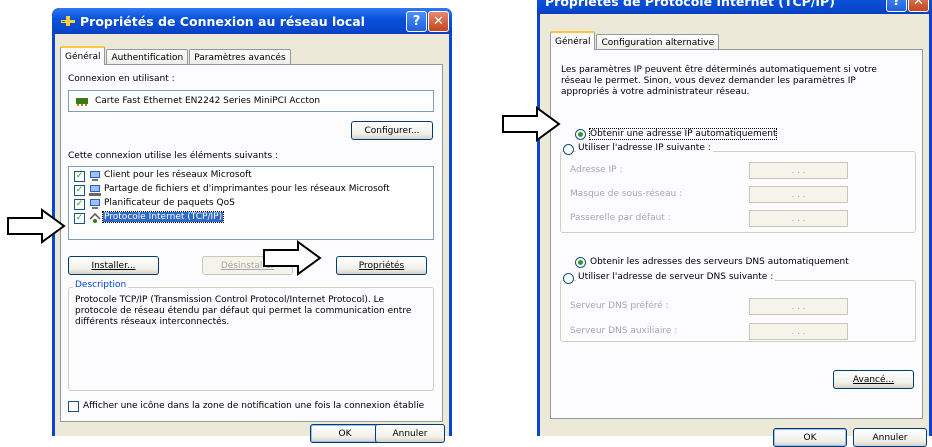  I want to click on alternate-dns-label: Serveur DNS auxiliaire :, so click(624, 331).